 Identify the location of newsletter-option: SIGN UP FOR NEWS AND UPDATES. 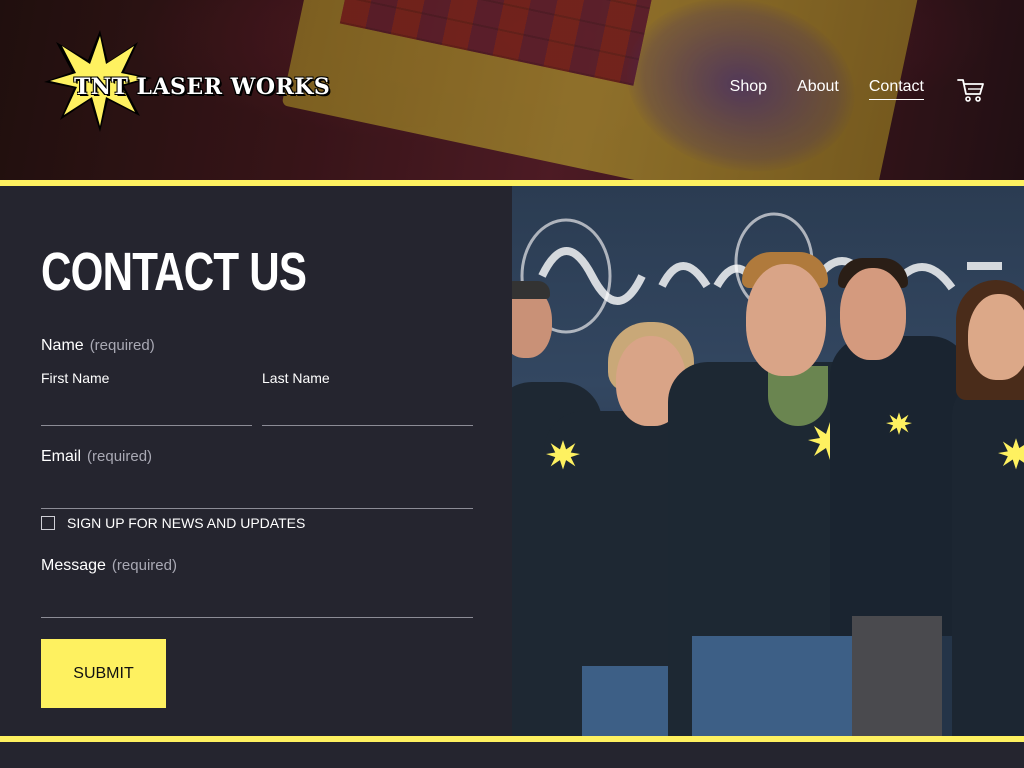
(173, 523).